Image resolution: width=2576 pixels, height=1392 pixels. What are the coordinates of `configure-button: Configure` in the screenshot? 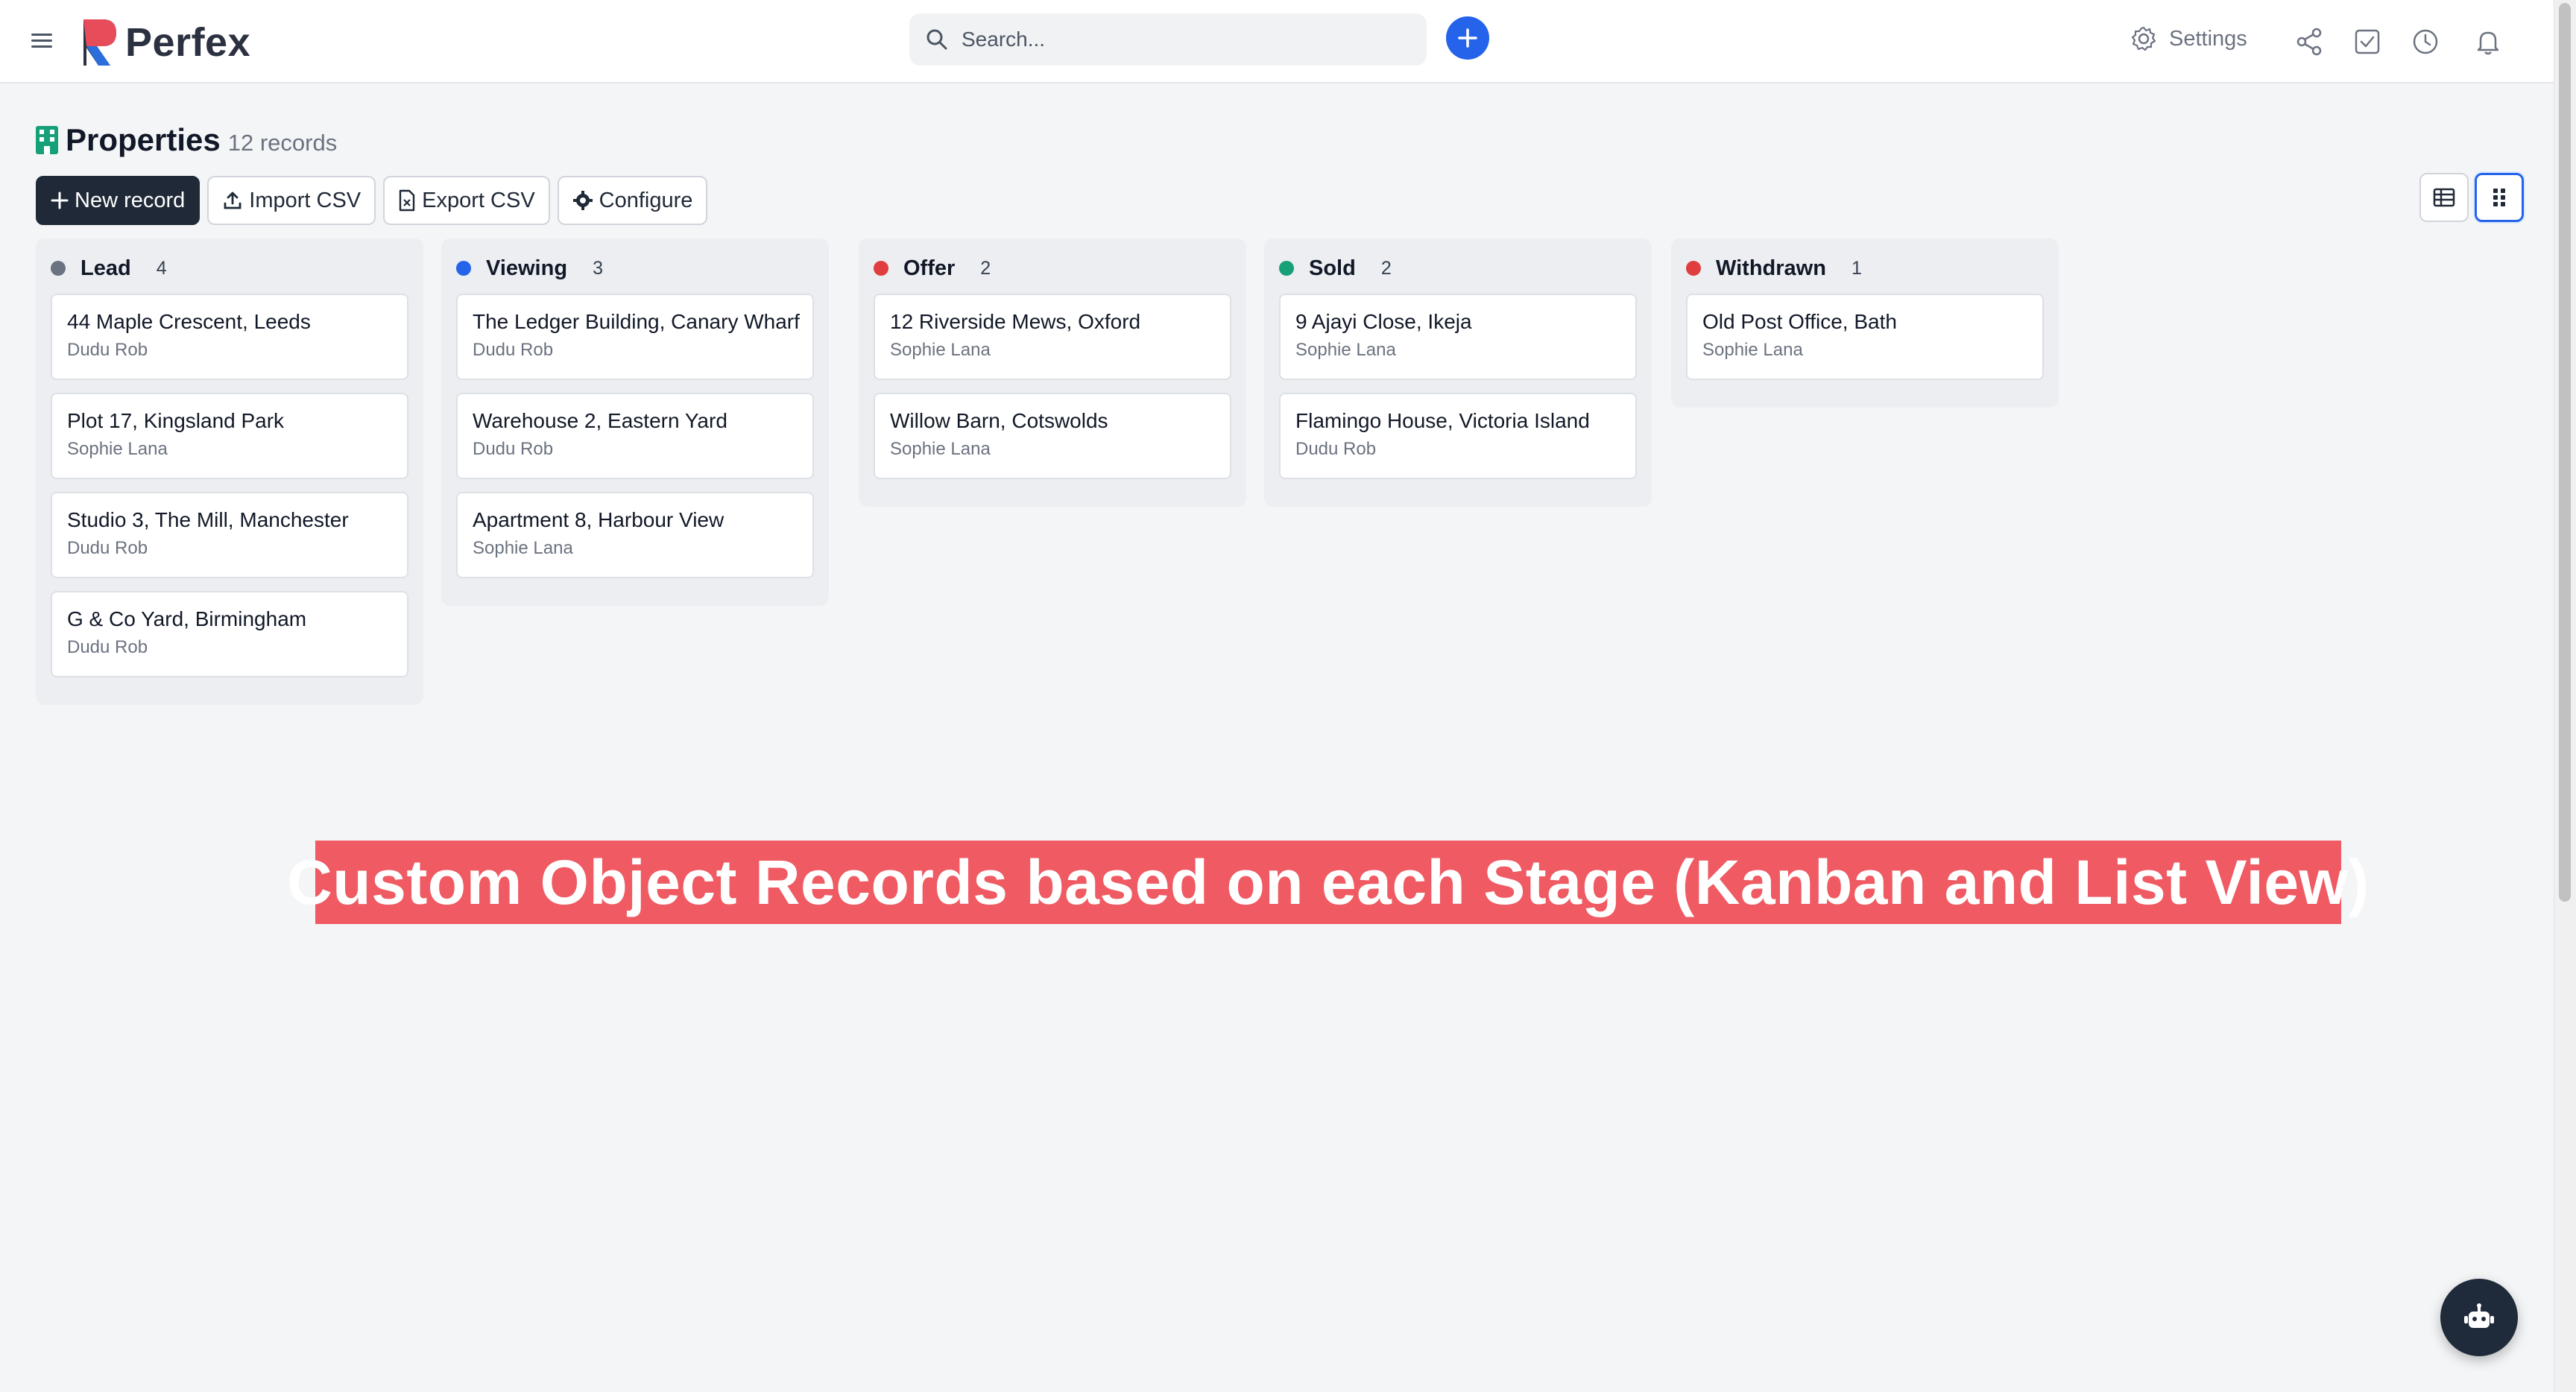 It's located at (632, 200).